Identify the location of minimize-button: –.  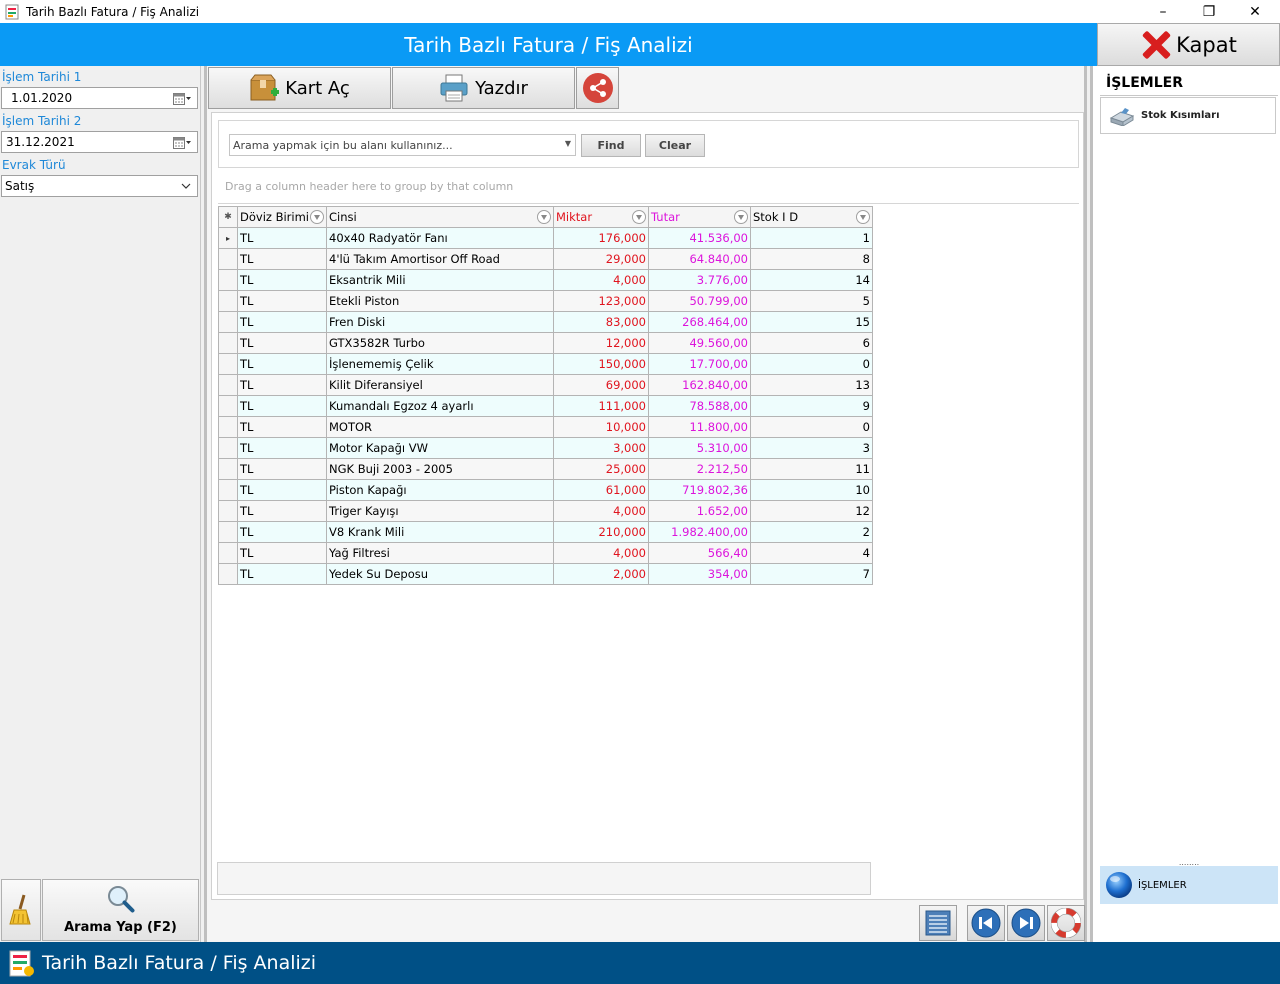
(1163, 11).